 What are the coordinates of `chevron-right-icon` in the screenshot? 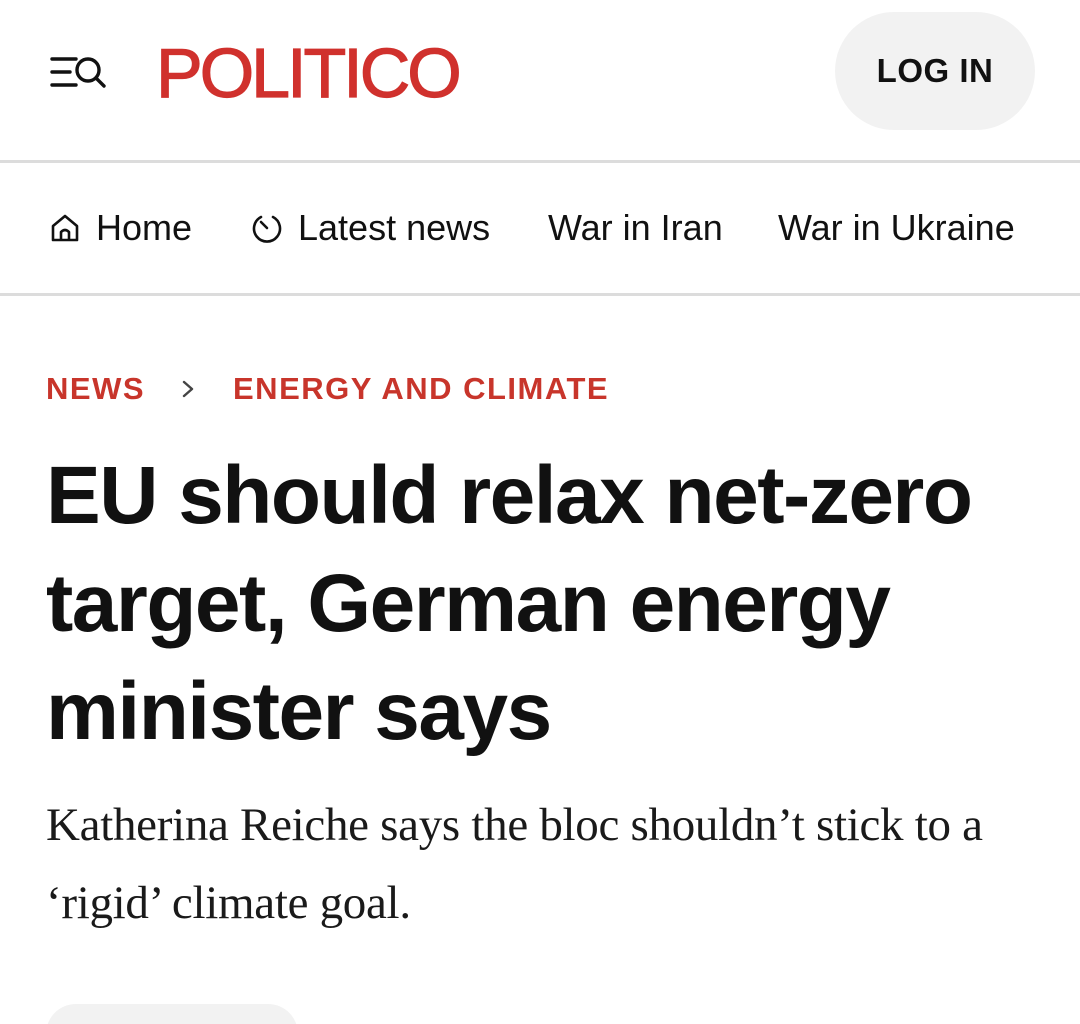 It's located at (188, 389).